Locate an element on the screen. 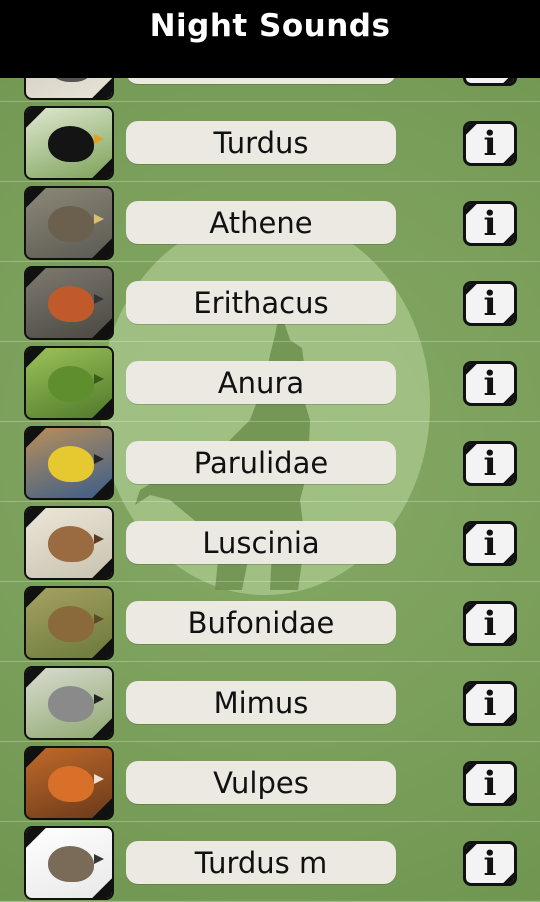 This screenshot has height=902, width=540. play-sound-button: Athene is located at coordinates (261, 222).